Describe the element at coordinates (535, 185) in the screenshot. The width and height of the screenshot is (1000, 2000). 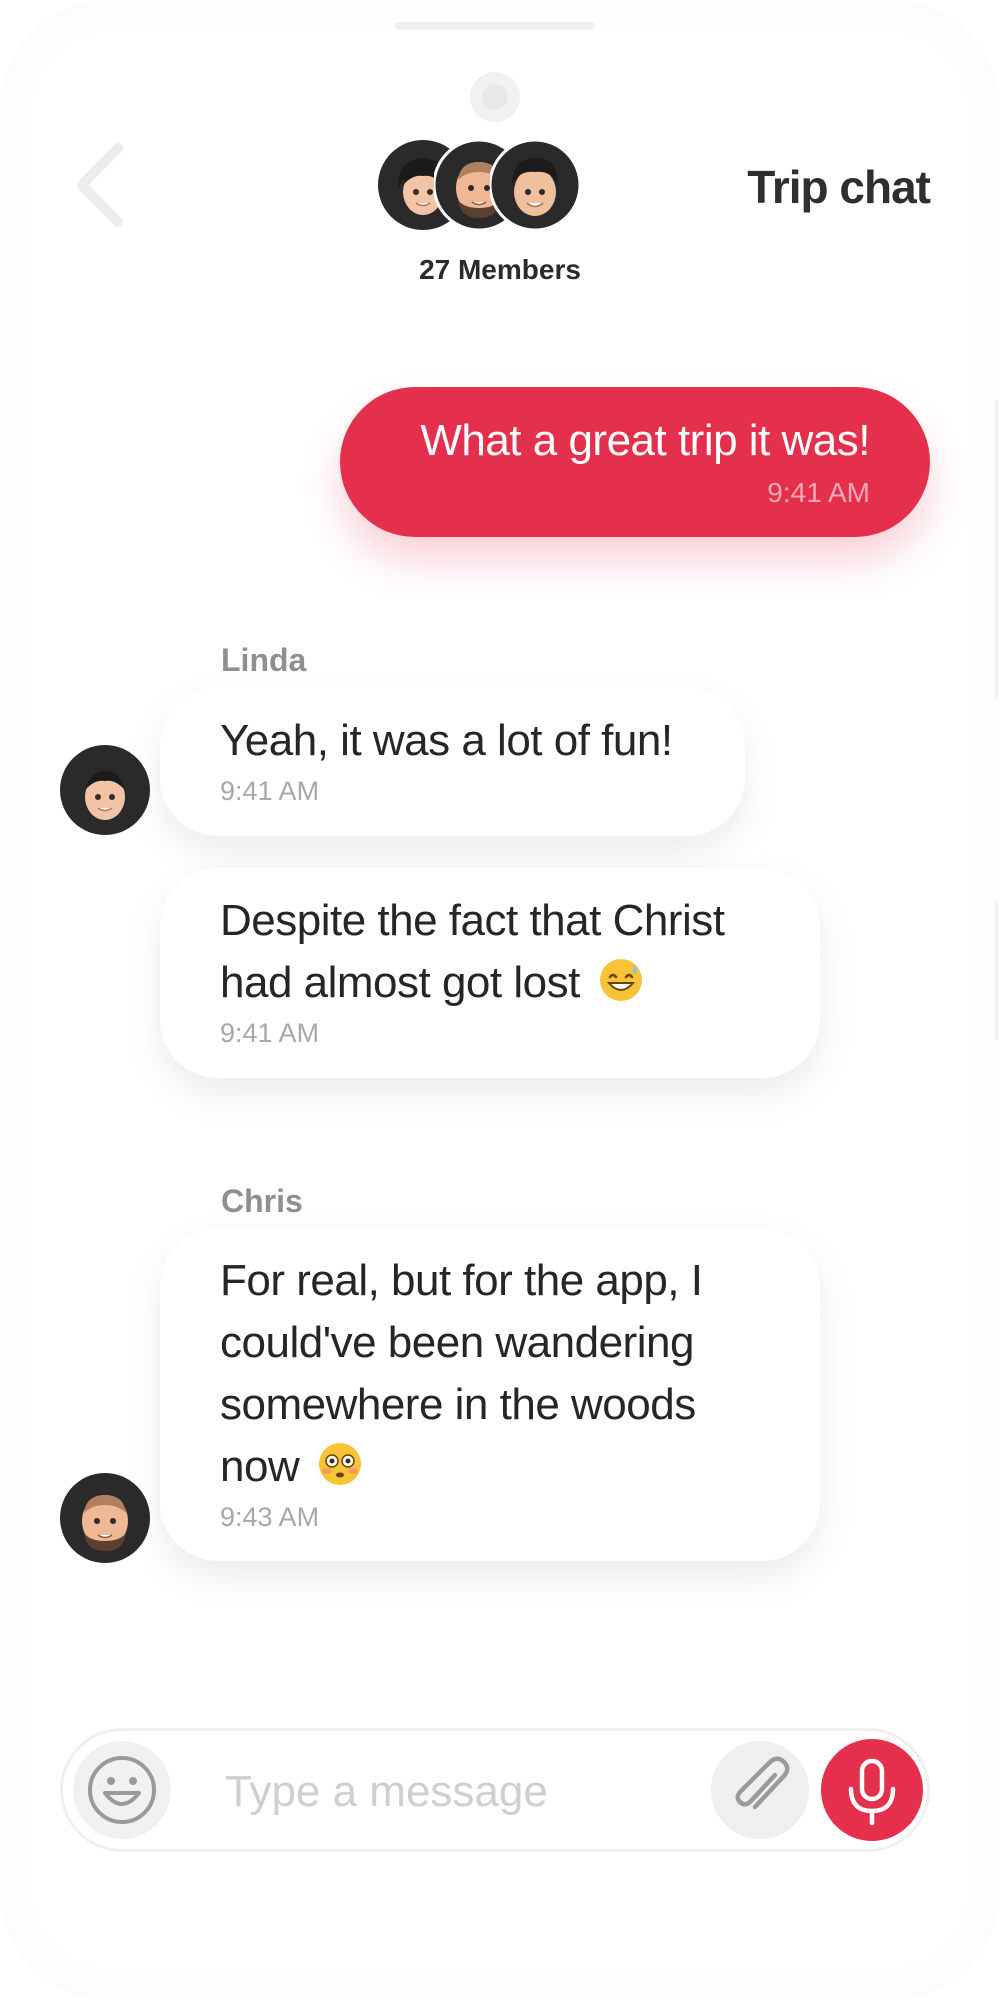
I see `member-avatar-third` at that location.